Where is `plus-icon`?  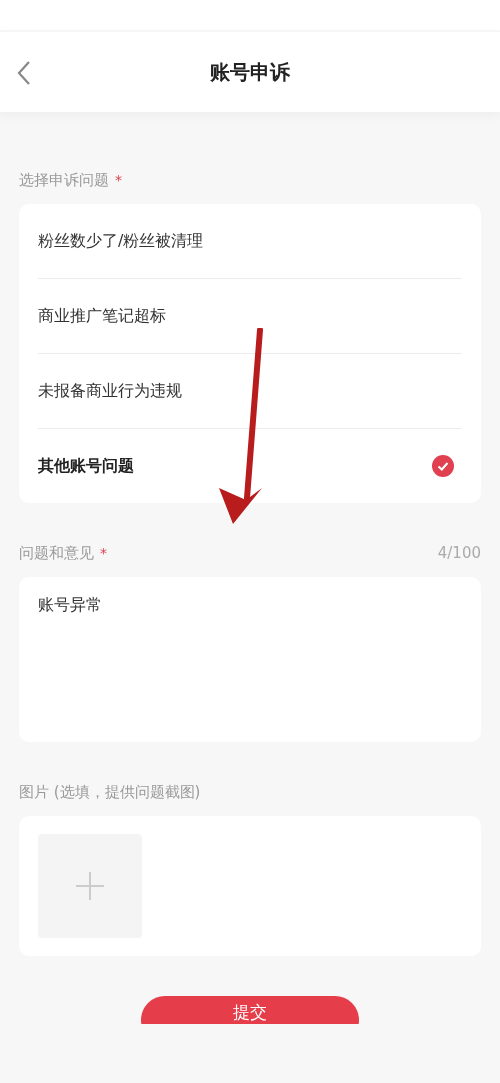 plus-icon is located at coordinates (90, 886).